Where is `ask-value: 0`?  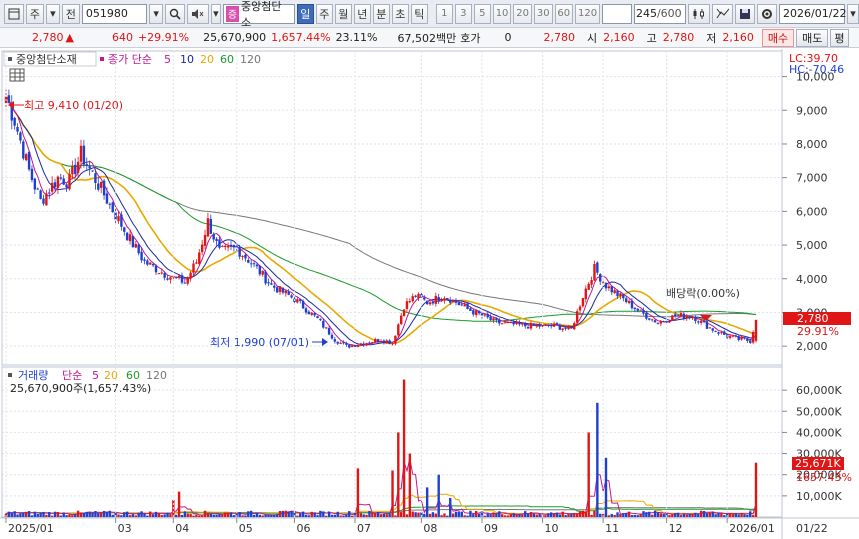
ask-value: 0 is located at coordinates (508, 37).